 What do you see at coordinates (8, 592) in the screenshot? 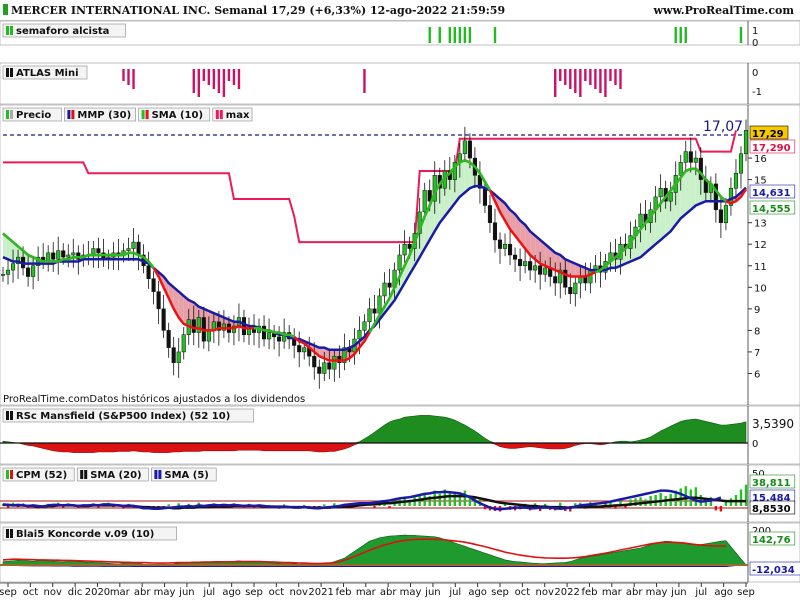
I see `x-tick-label: sep` at bounding box center [8, 592].